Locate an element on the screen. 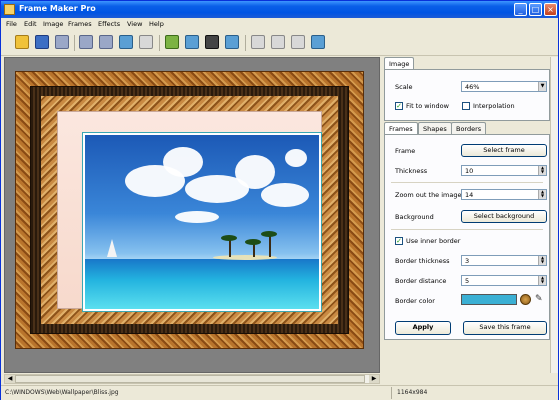  use-inner-border-label: Use inner border is located at coordinates (433, 241).